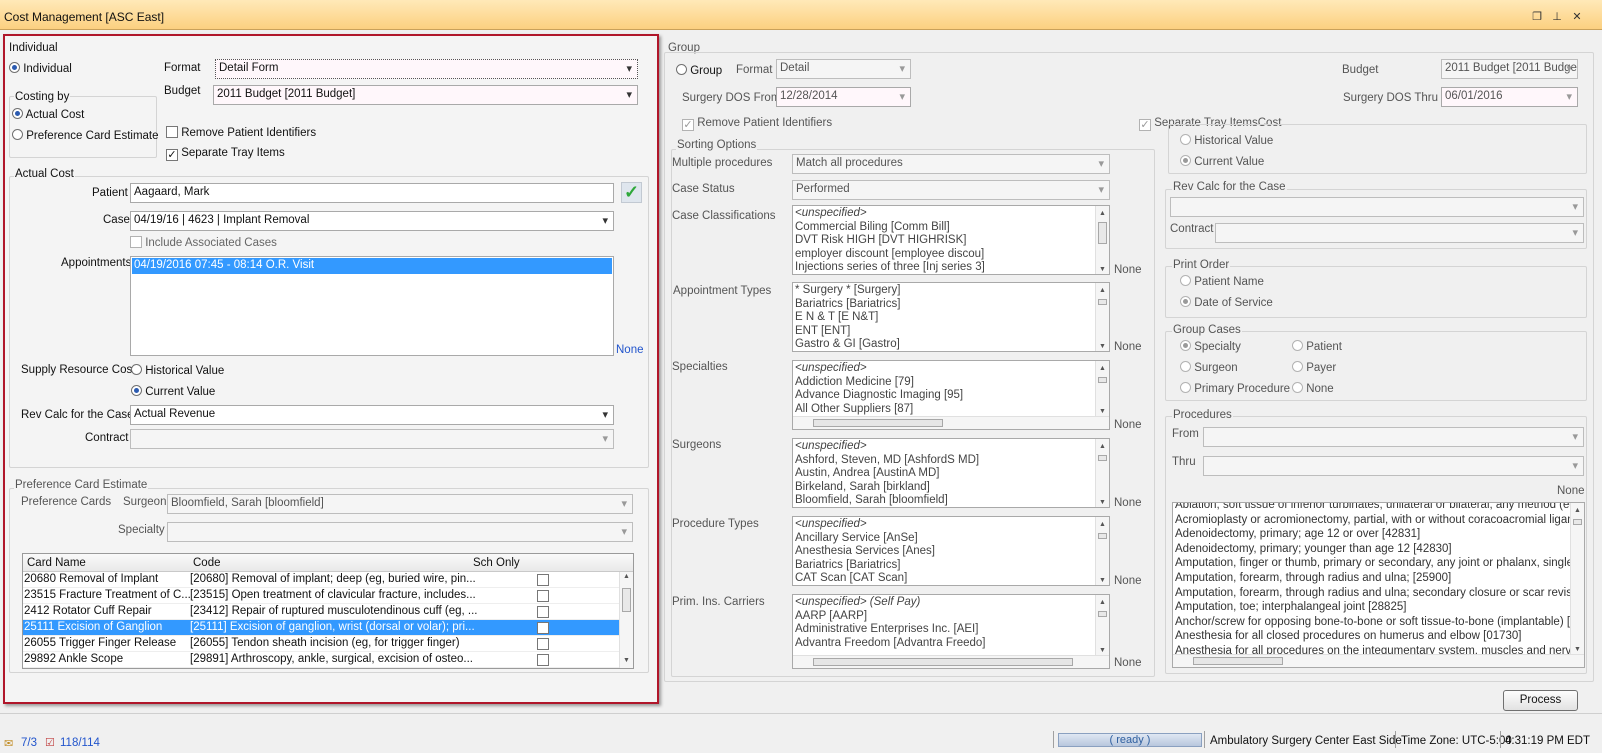 Image resolution: width=1602 pixels, height=753 pixels. I want to click on procedures-hscroll, so click(1378, 660).